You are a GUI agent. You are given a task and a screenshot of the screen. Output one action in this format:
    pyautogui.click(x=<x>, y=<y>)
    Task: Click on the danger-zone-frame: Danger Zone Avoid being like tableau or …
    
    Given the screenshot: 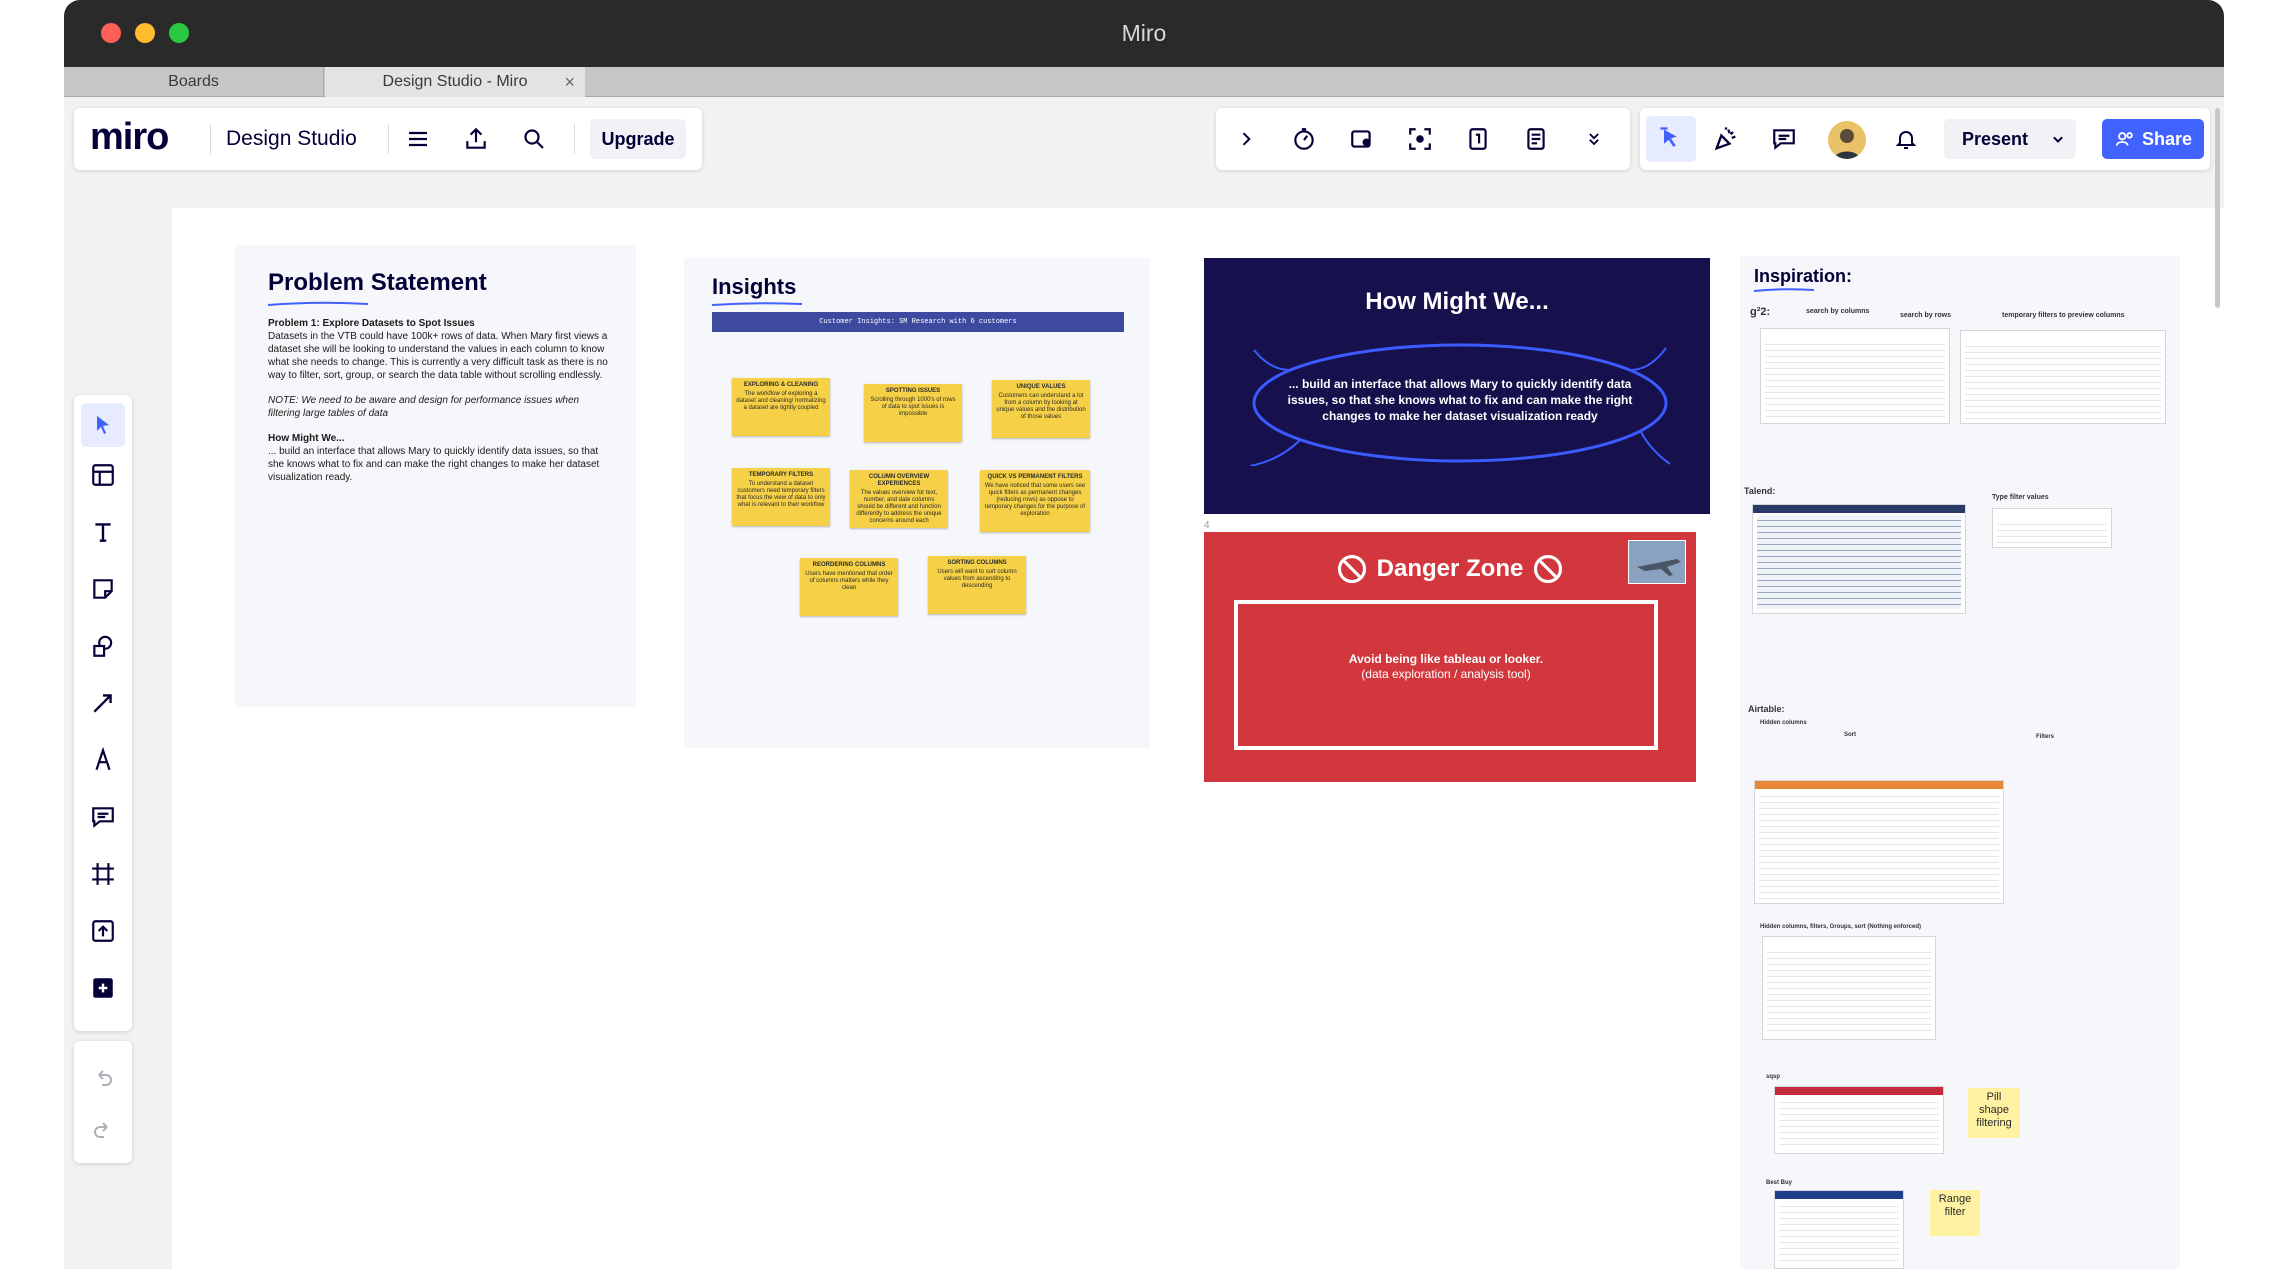 What is the action you would take?
    pyautogui.click(x=1450, y=657)
    